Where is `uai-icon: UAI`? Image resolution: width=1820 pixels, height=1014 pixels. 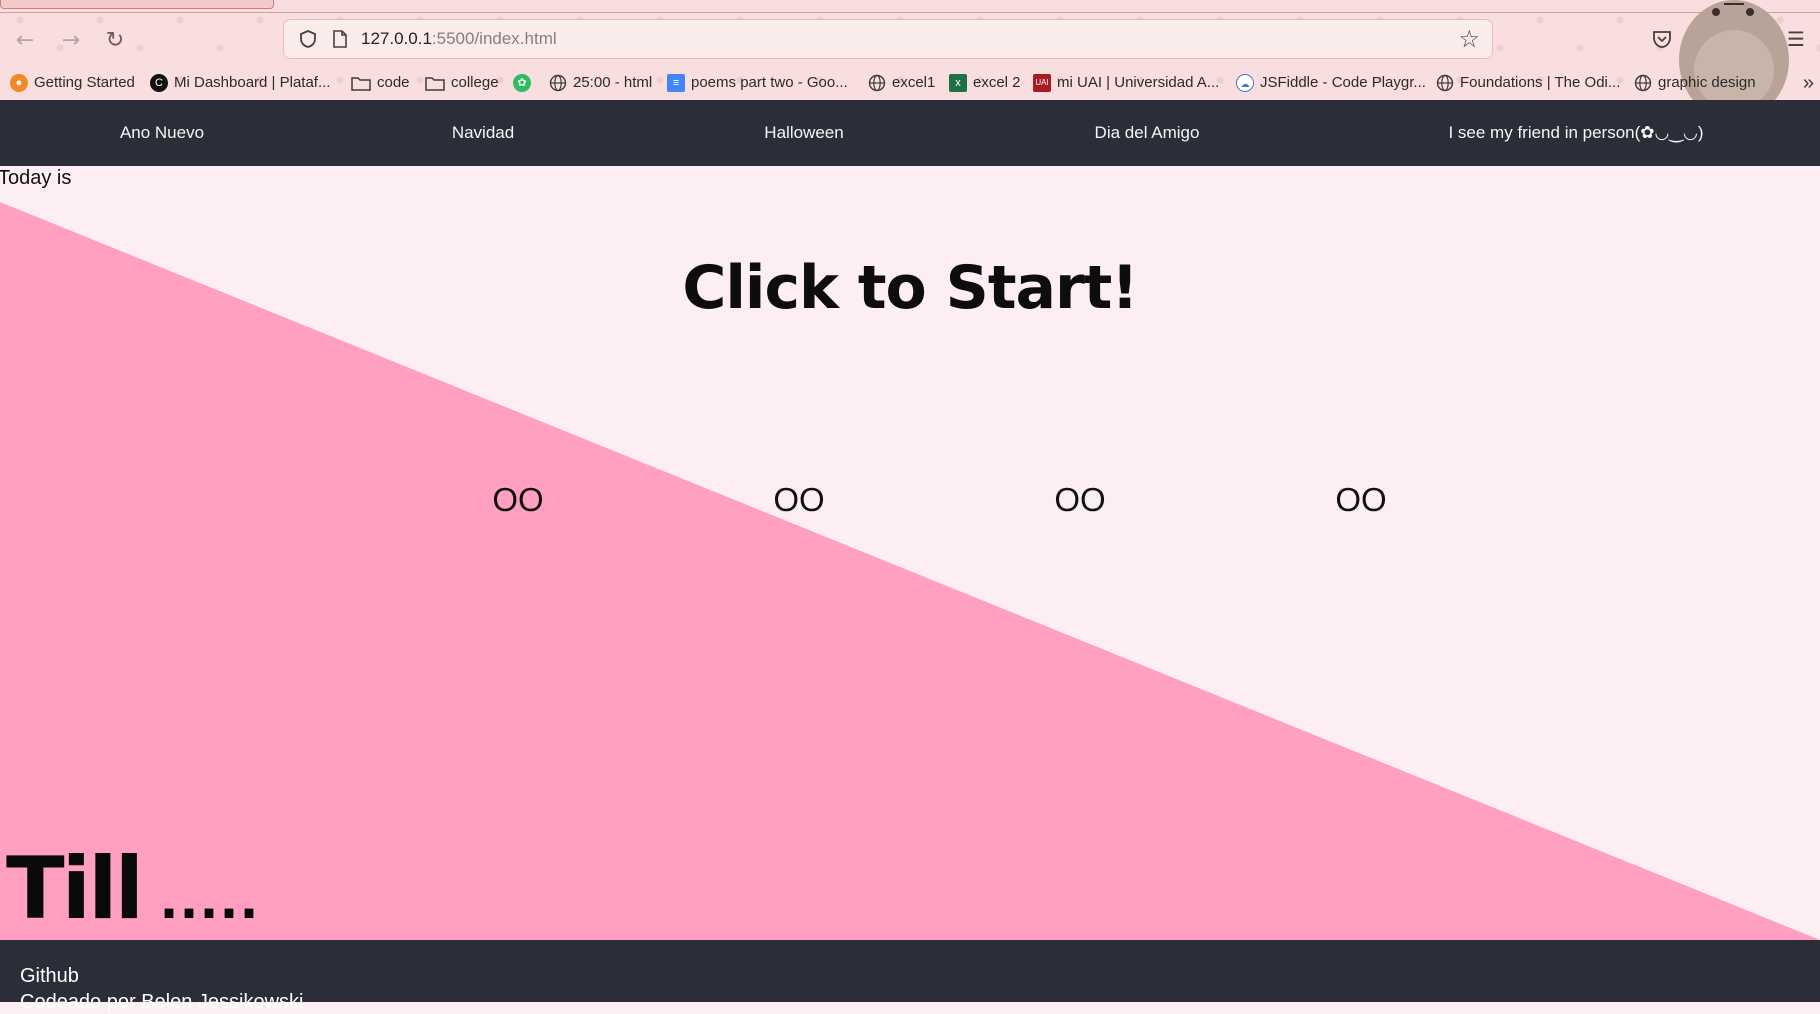
uai-icon: UAI is located at coordinates (1042, 83).